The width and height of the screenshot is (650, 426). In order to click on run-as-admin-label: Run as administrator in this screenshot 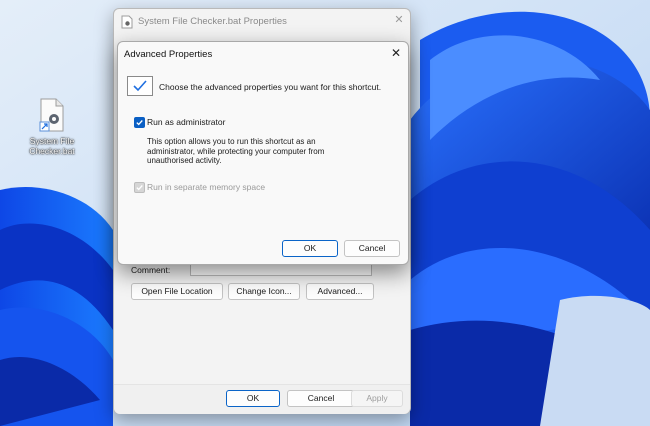, I will do `click(186, 122)`.